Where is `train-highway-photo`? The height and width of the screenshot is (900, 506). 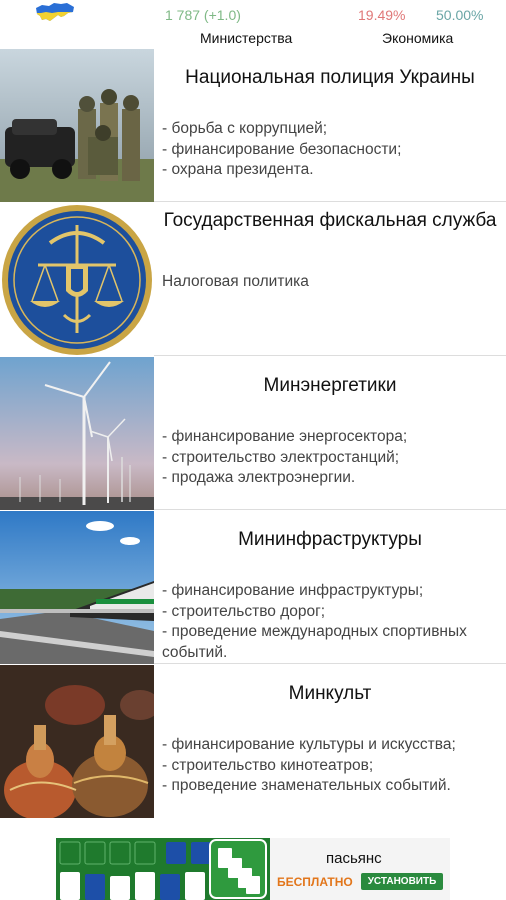 train-highway-photo is located at coordinates (77, 587).